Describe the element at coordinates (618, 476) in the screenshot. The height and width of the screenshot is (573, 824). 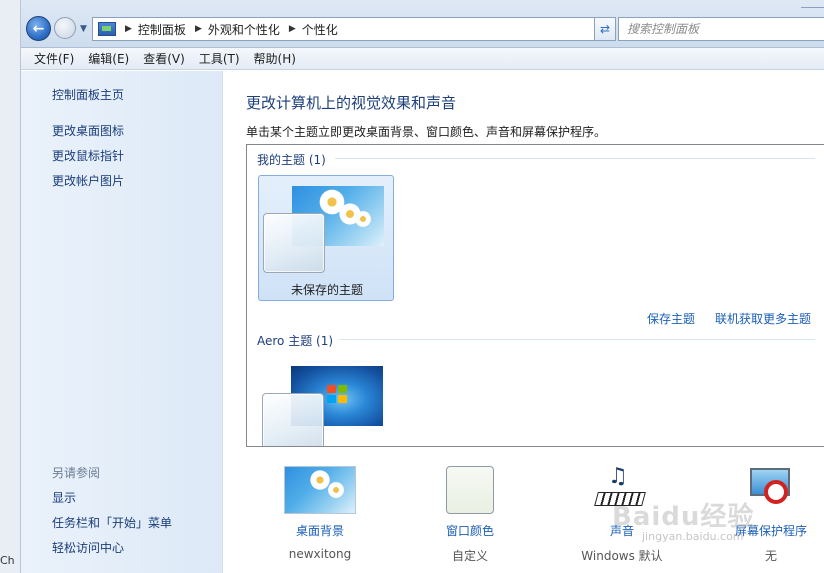
I see `music-note-icon: ♫` at that location.